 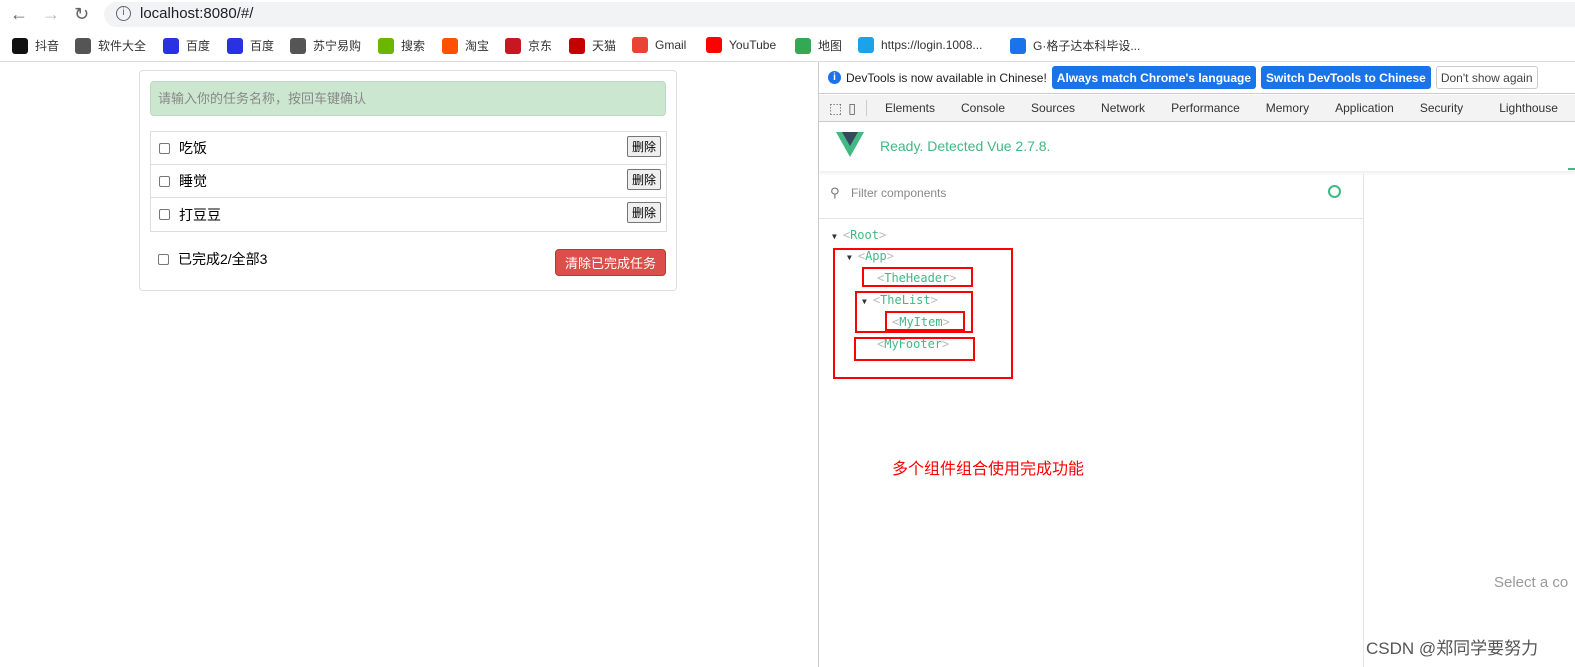 I want to click on select-component-target-icon, so click(x=1334, y=191).